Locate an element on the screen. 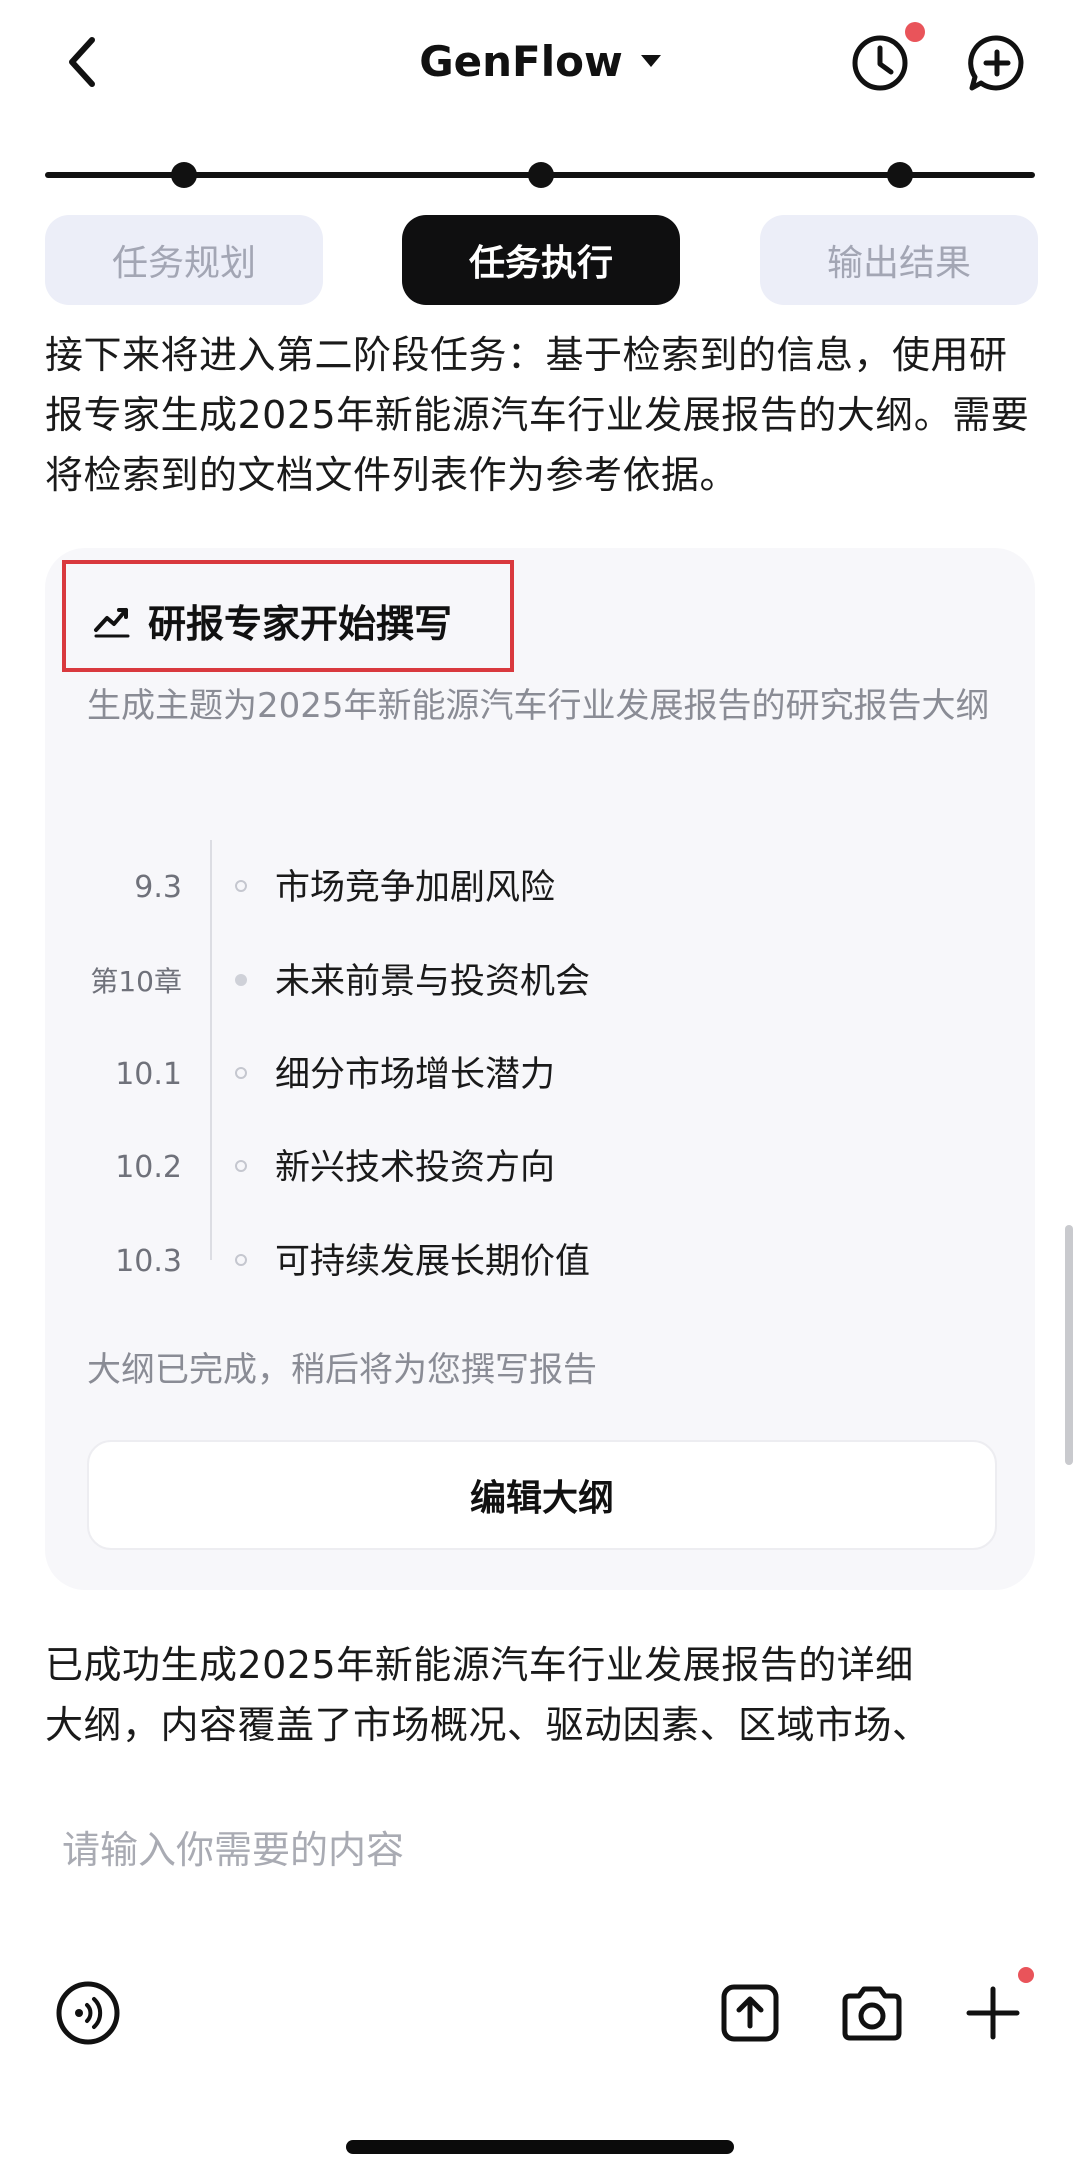 The image size is (1080, 2179). camera-button is located at coordinates (872, 2013).